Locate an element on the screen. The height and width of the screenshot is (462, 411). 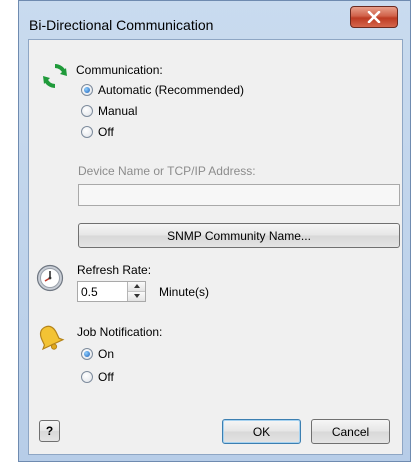
bell-icon is located at coordinates (52, 338).